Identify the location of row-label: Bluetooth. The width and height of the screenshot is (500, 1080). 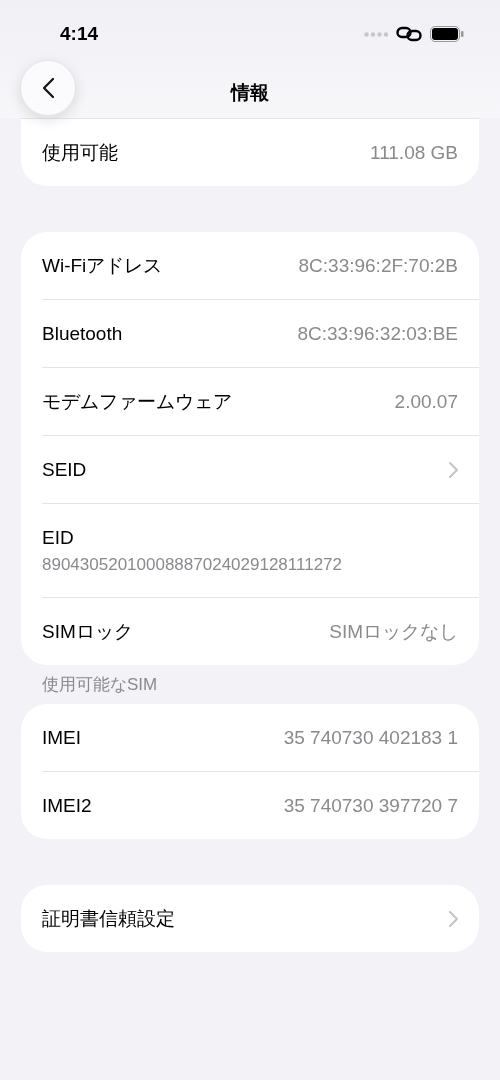
(83, 333).